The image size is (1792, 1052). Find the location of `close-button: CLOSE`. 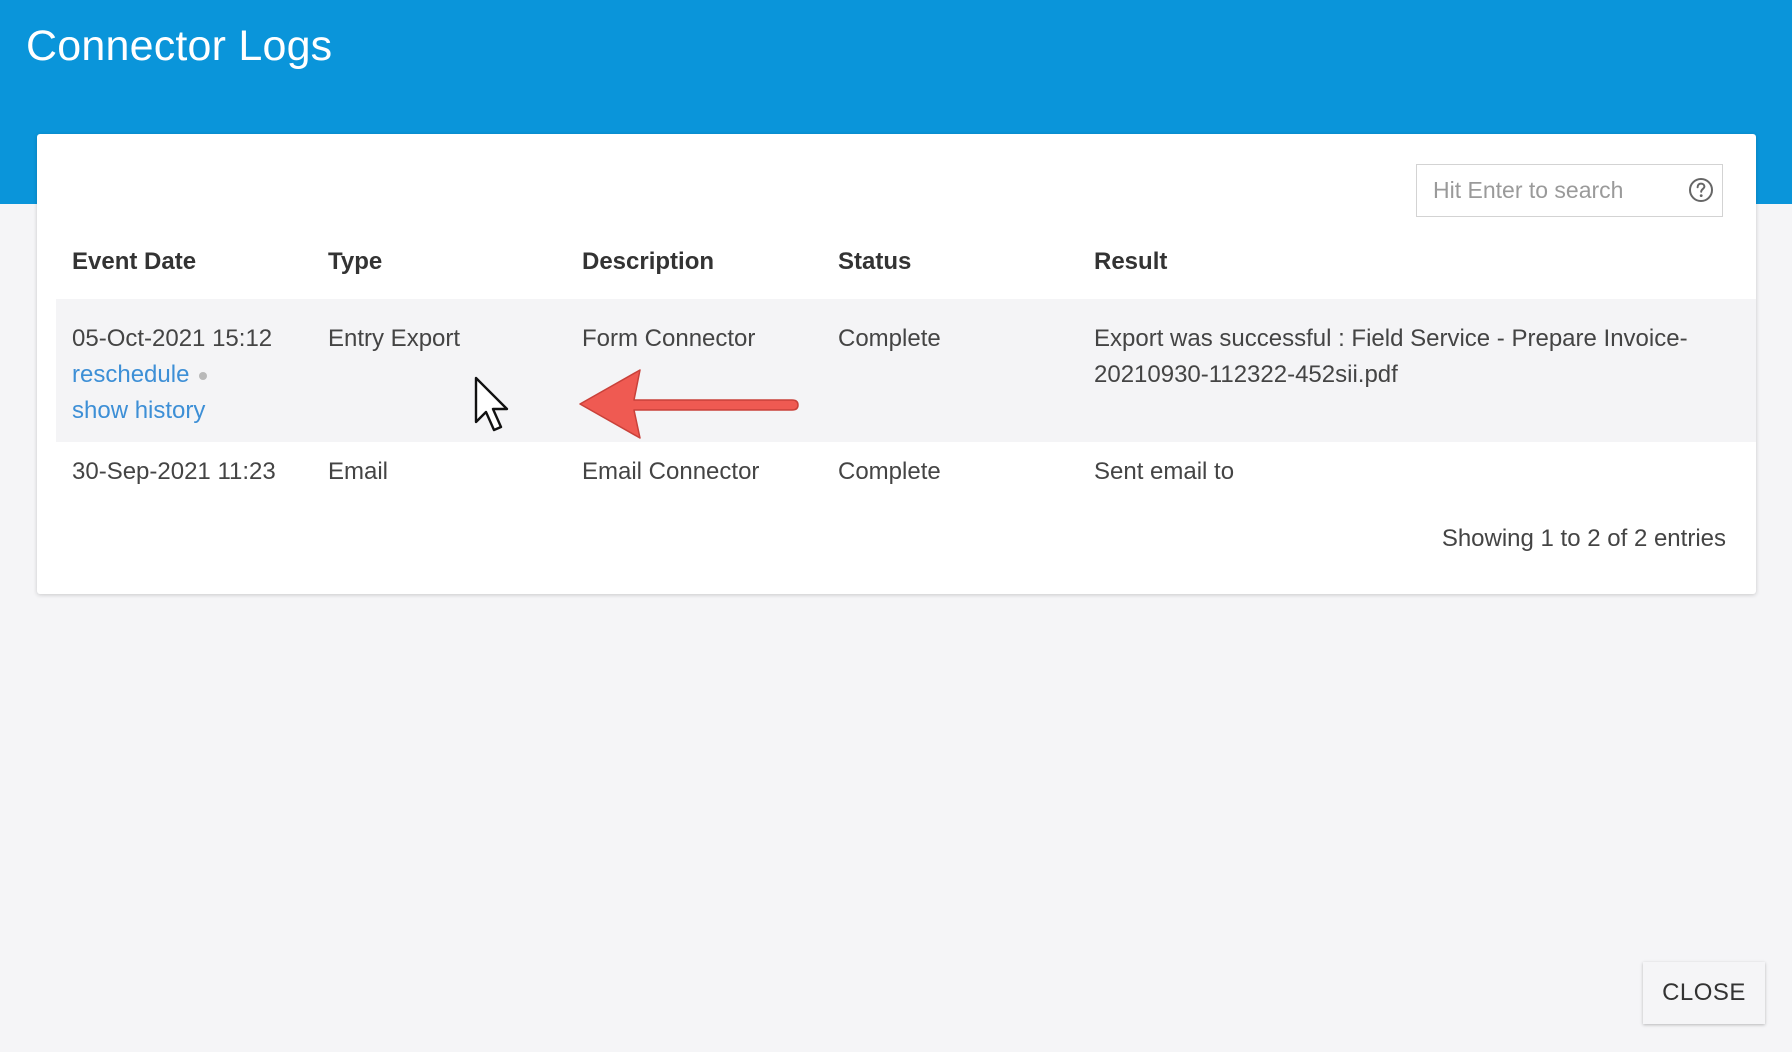

close-button: CLOSE is located at coordinates (1704, 993).